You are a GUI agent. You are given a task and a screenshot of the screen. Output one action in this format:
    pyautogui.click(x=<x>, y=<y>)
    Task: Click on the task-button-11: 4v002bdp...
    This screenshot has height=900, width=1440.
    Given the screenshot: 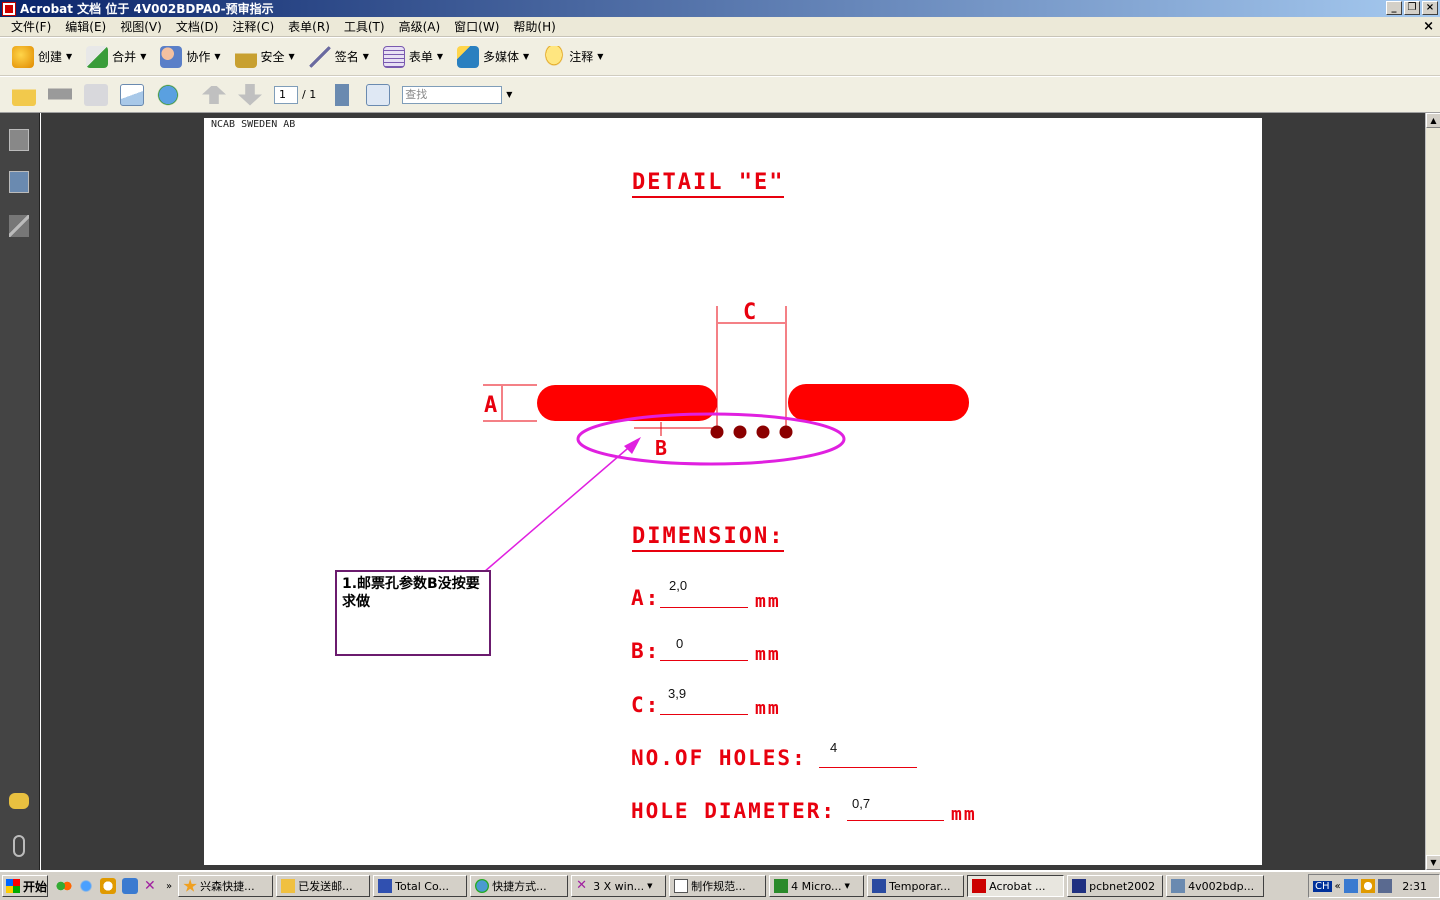 What is the action you would take?
    pyautogui.click(x=1215, y=886)
    